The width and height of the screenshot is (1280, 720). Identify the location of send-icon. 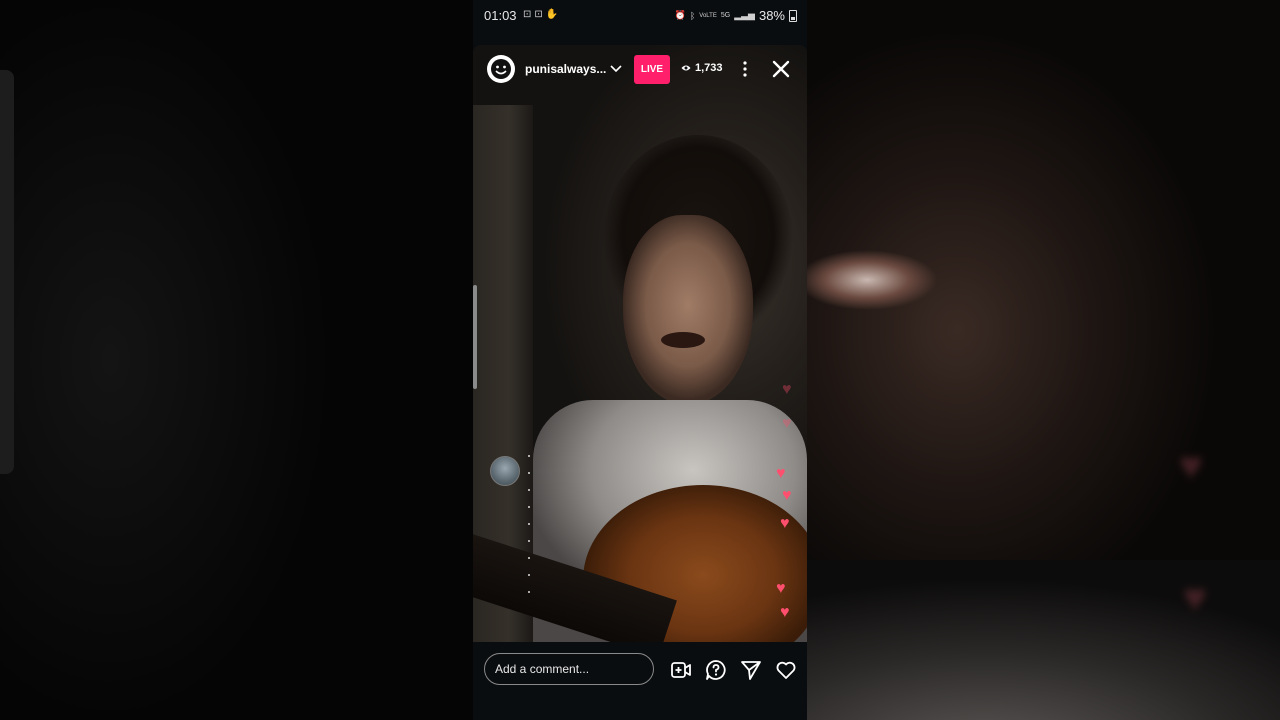
(751, 670).